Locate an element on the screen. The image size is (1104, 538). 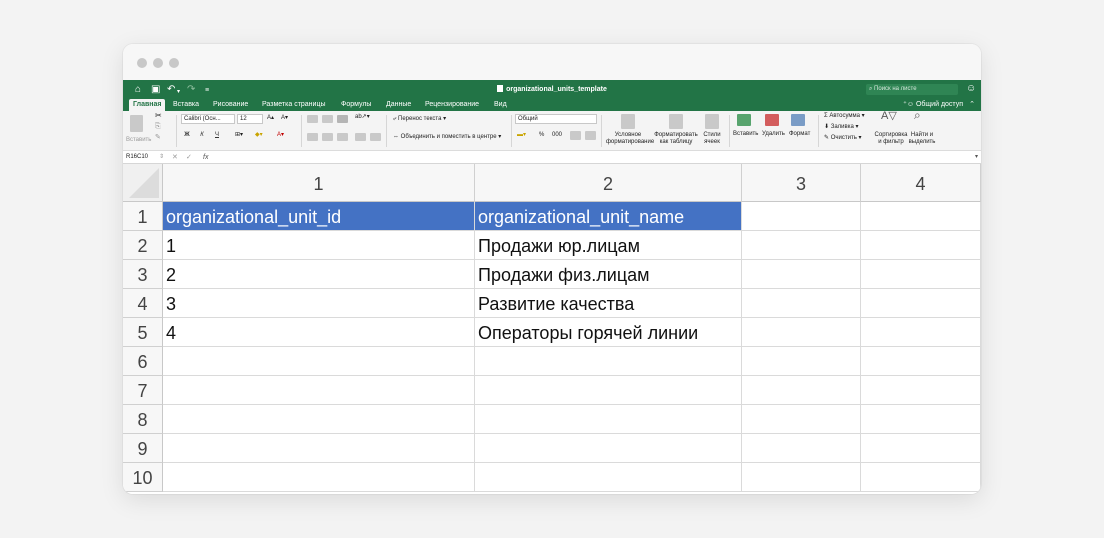
cell-r4c1: 3 is located at coordinates (319, 303).